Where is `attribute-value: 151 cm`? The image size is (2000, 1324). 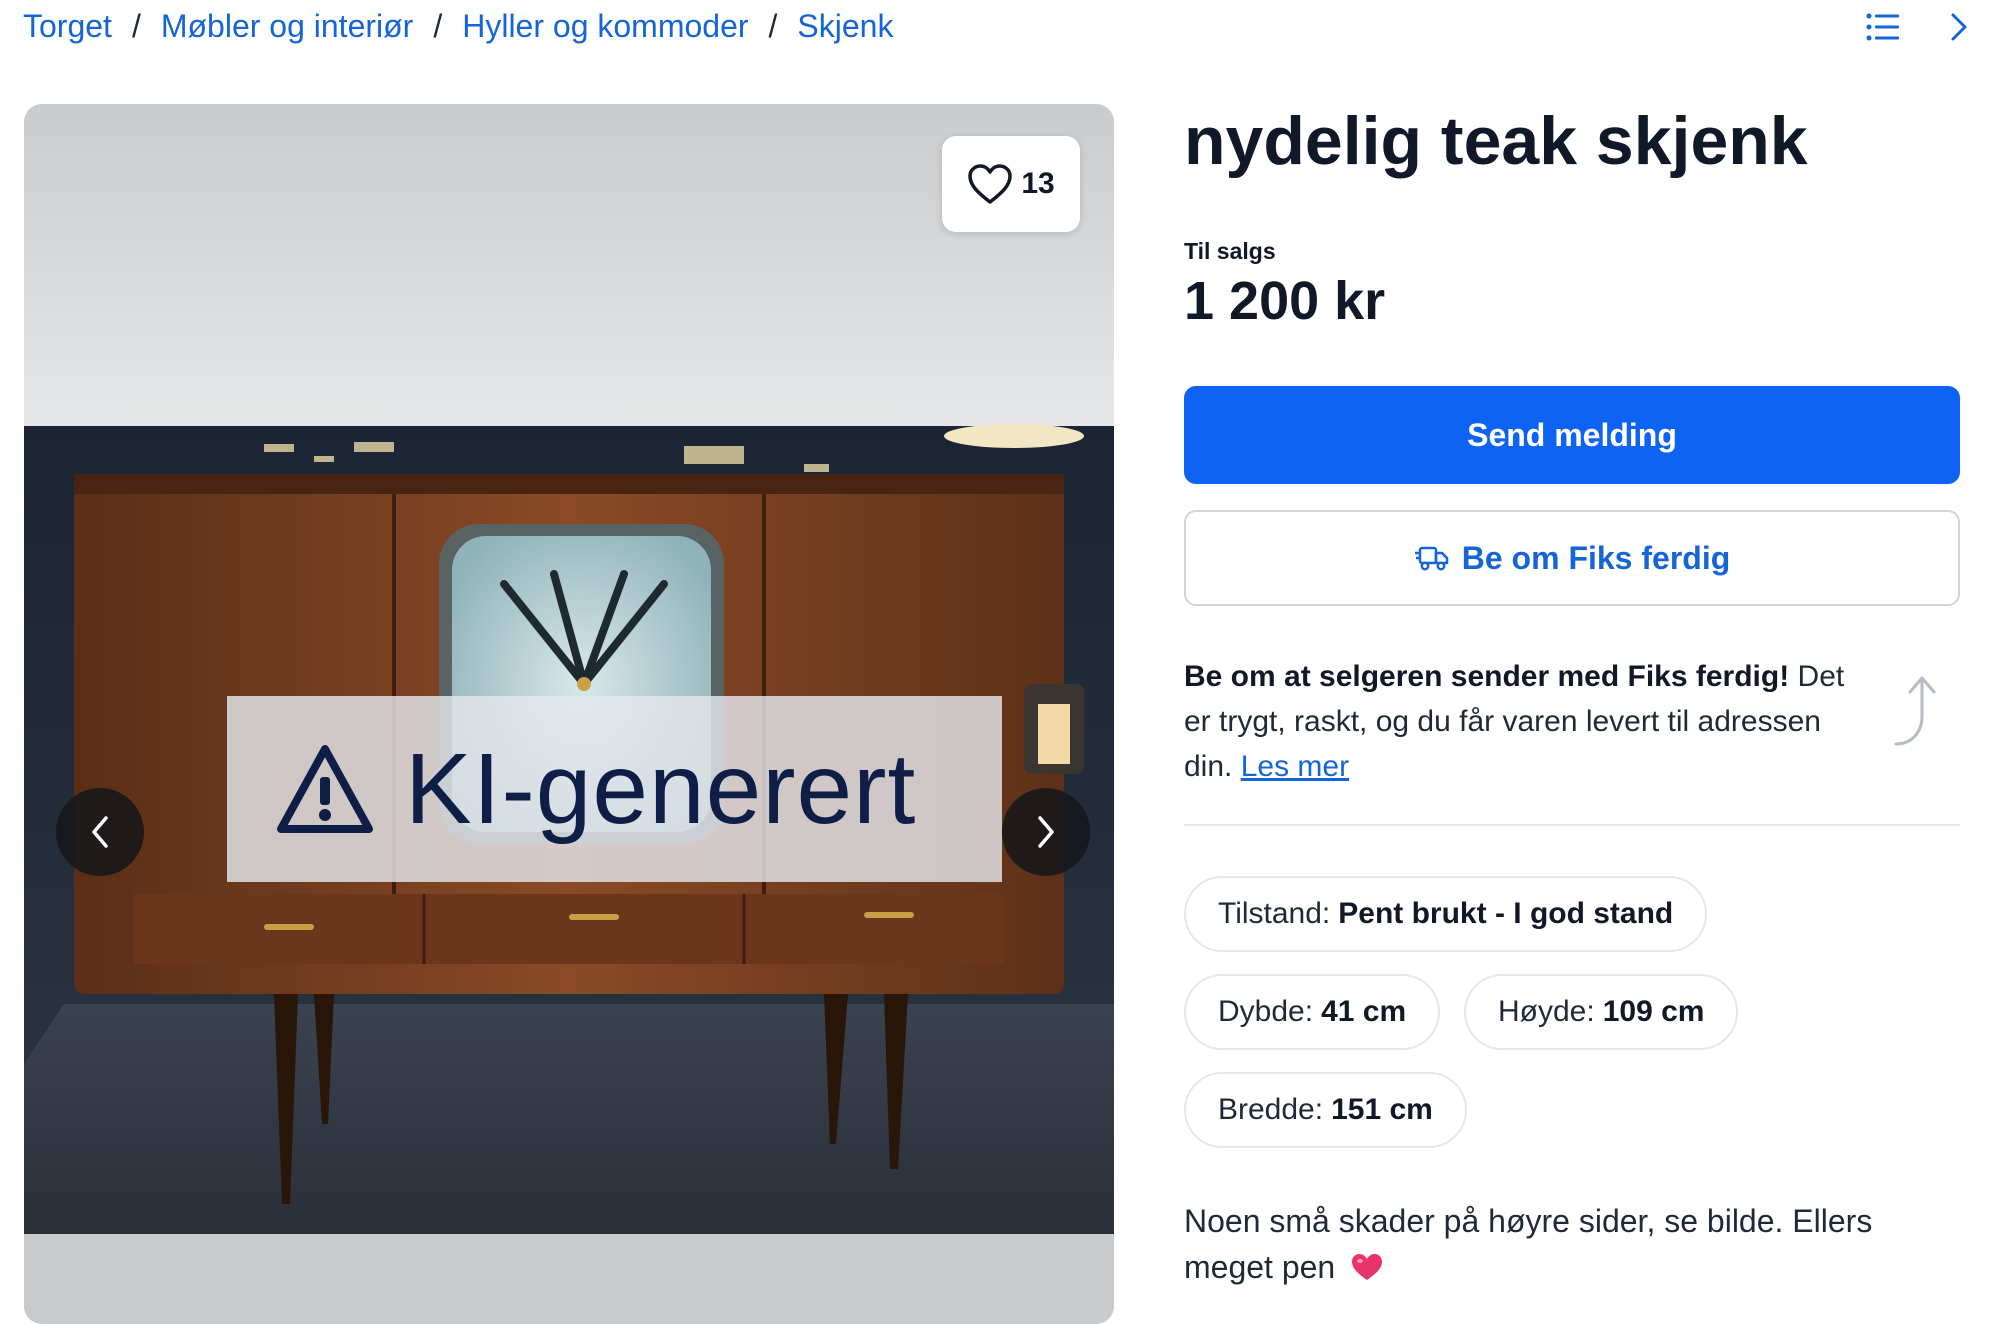 attribute-value: 151 cm is located at coordinates (1382, 1109).